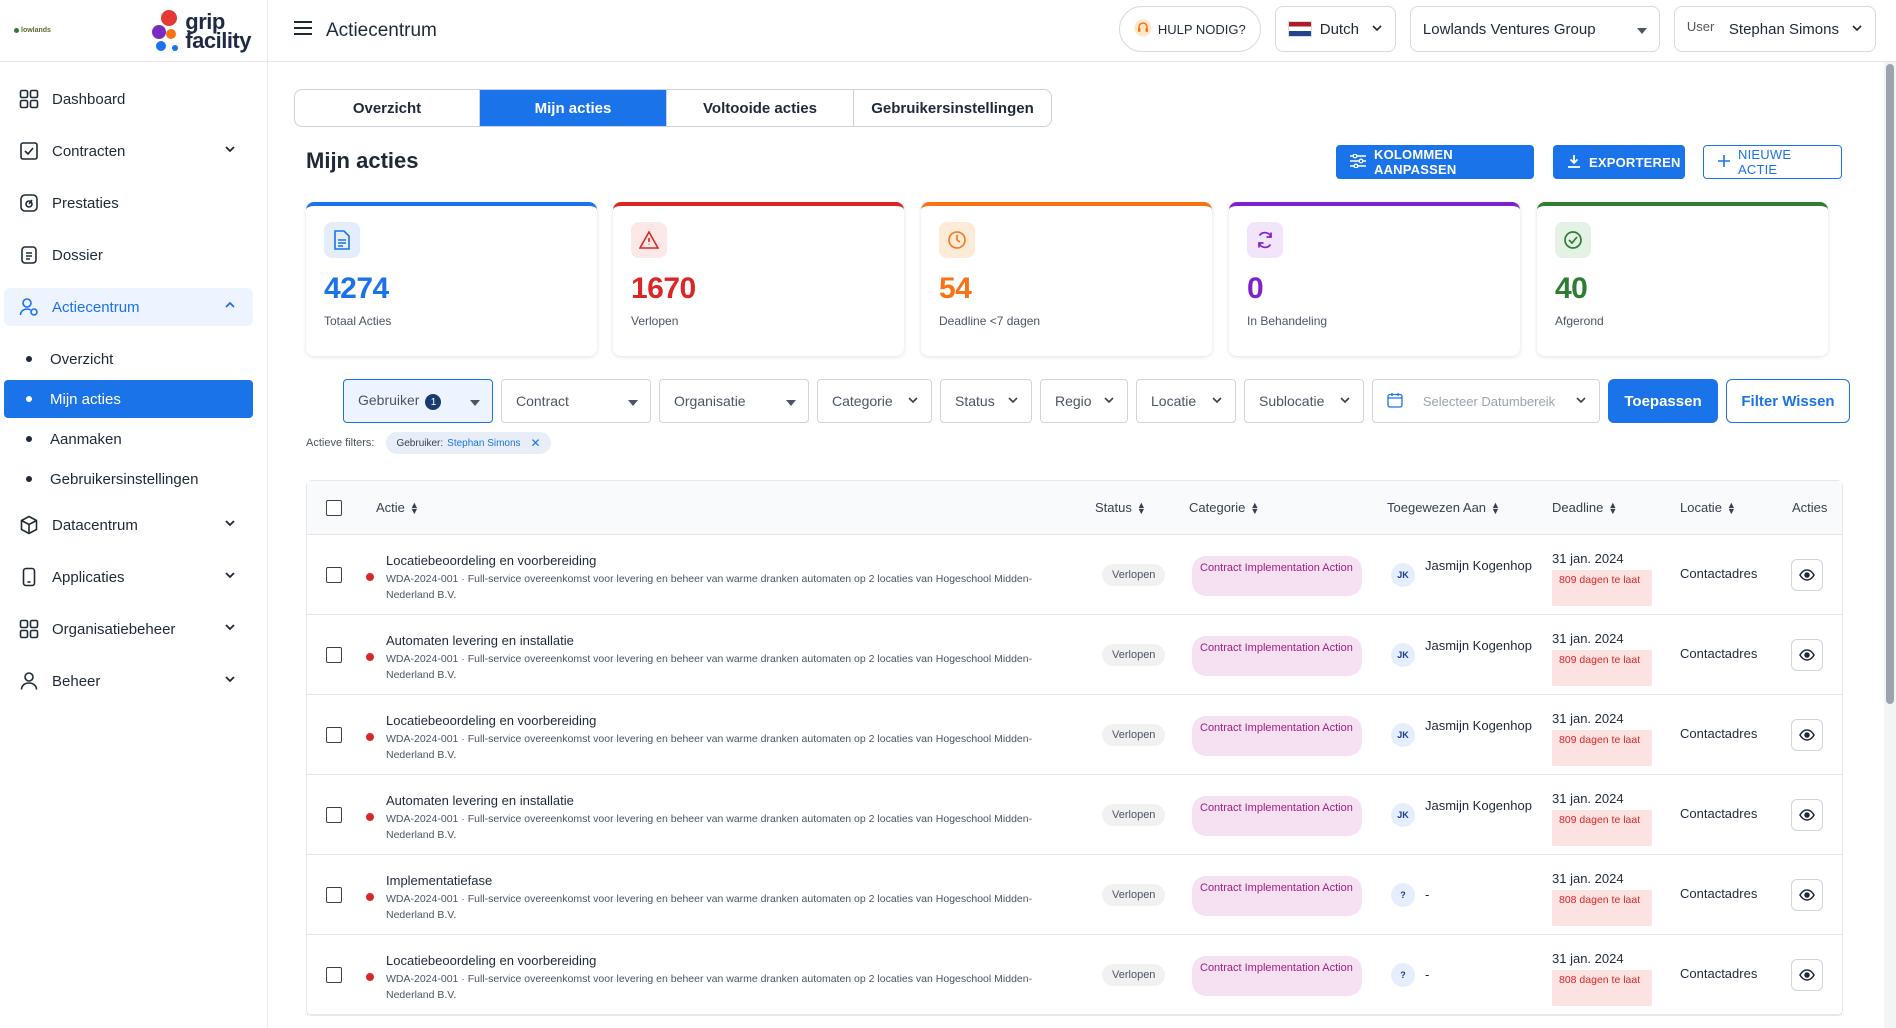 The image size is (1896, 1028). What do you see at coordinates (218, 40) in the screenshot?
I see `grip-logo-line2: facility` at bounding box center [218, 40].